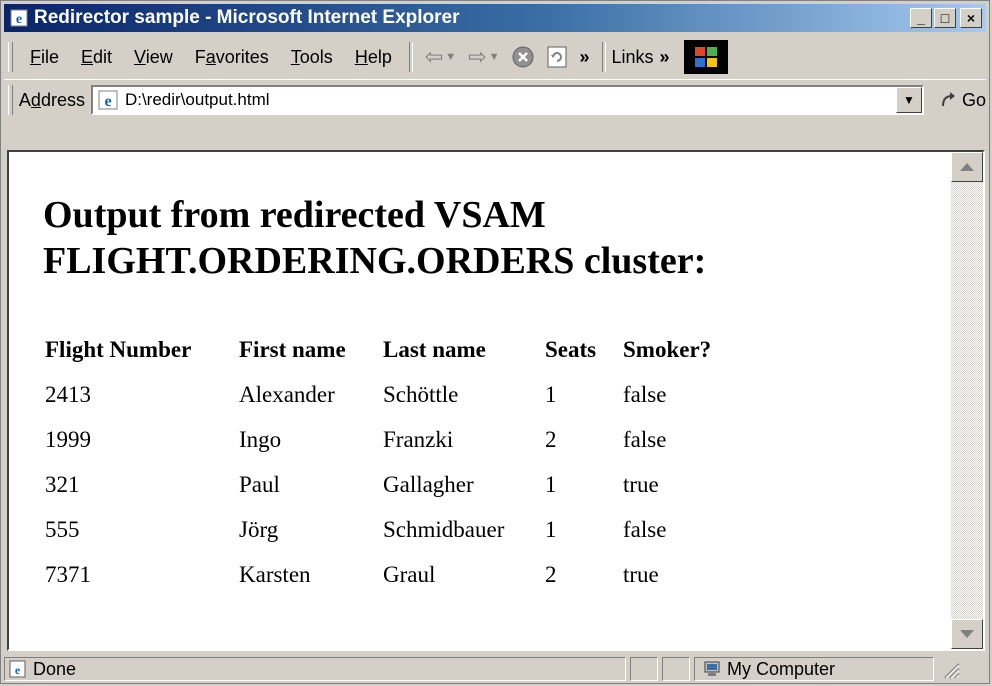 This screenshot has width=992, height=686. Describe the element at coordinates (315, 669) in the screenshot. I see `status-text-panel: e Done` at that location.